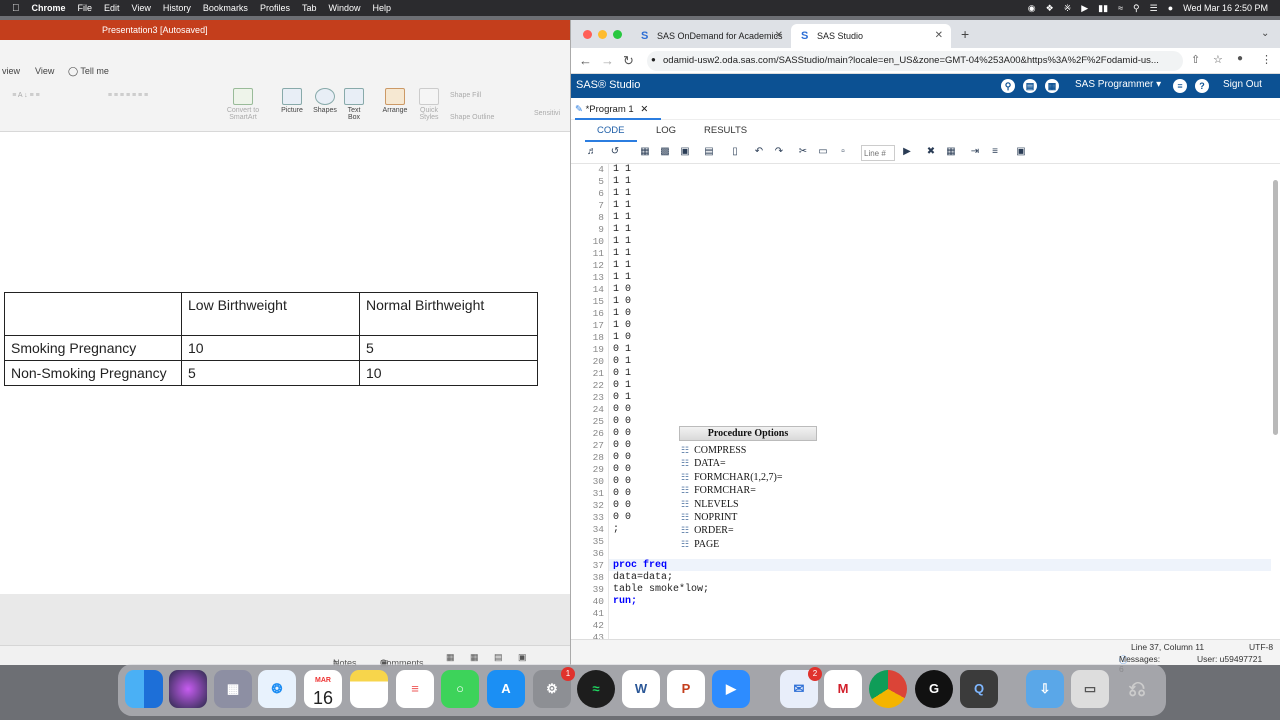 The width and height of the screenshot is (1280, 720). I want to click on undo-icon: ↶, so click(759, 152).